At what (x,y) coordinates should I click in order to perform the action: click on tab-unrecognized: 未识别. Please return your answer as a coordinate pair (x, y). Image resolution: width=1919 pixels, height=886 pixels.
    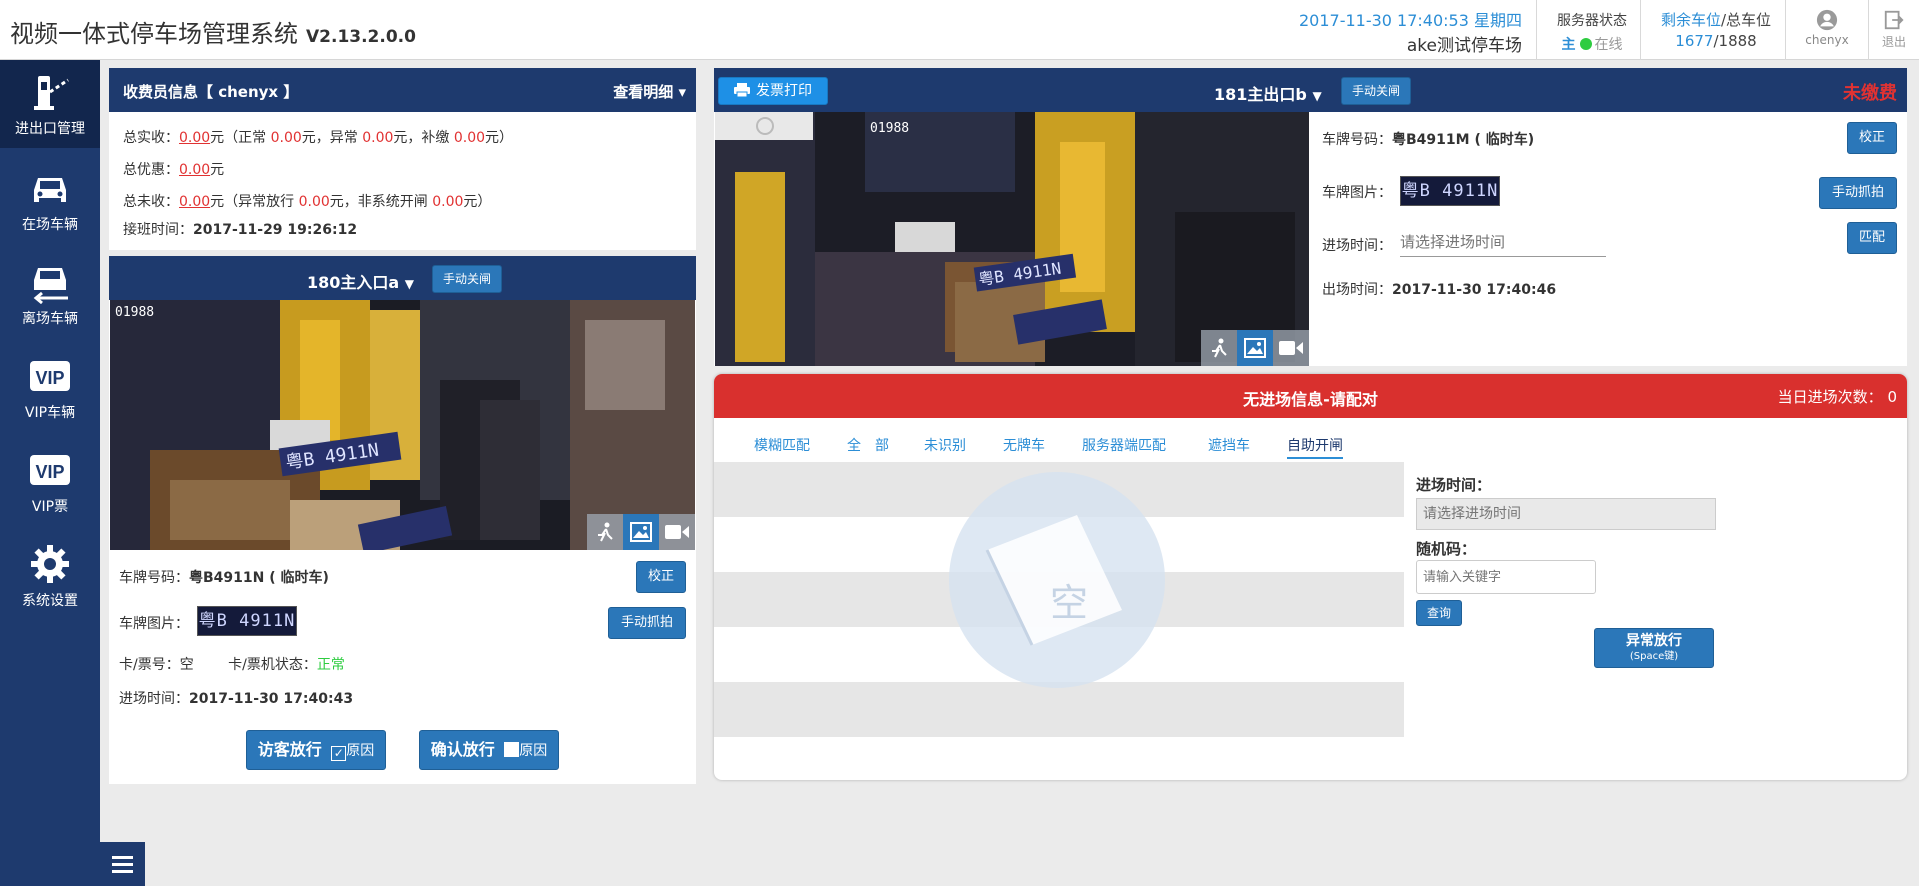
    Looking at the image, I should click on (945, 445).